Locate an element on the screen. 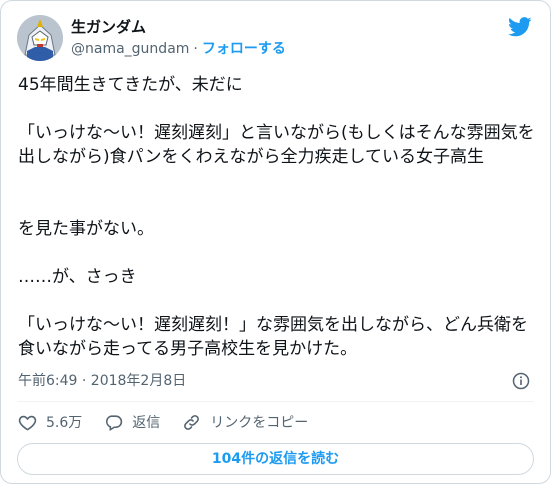 This screenshot has width=551, height=484. copy-link-button: リンクをコピー is located at coordinates (245, 422).